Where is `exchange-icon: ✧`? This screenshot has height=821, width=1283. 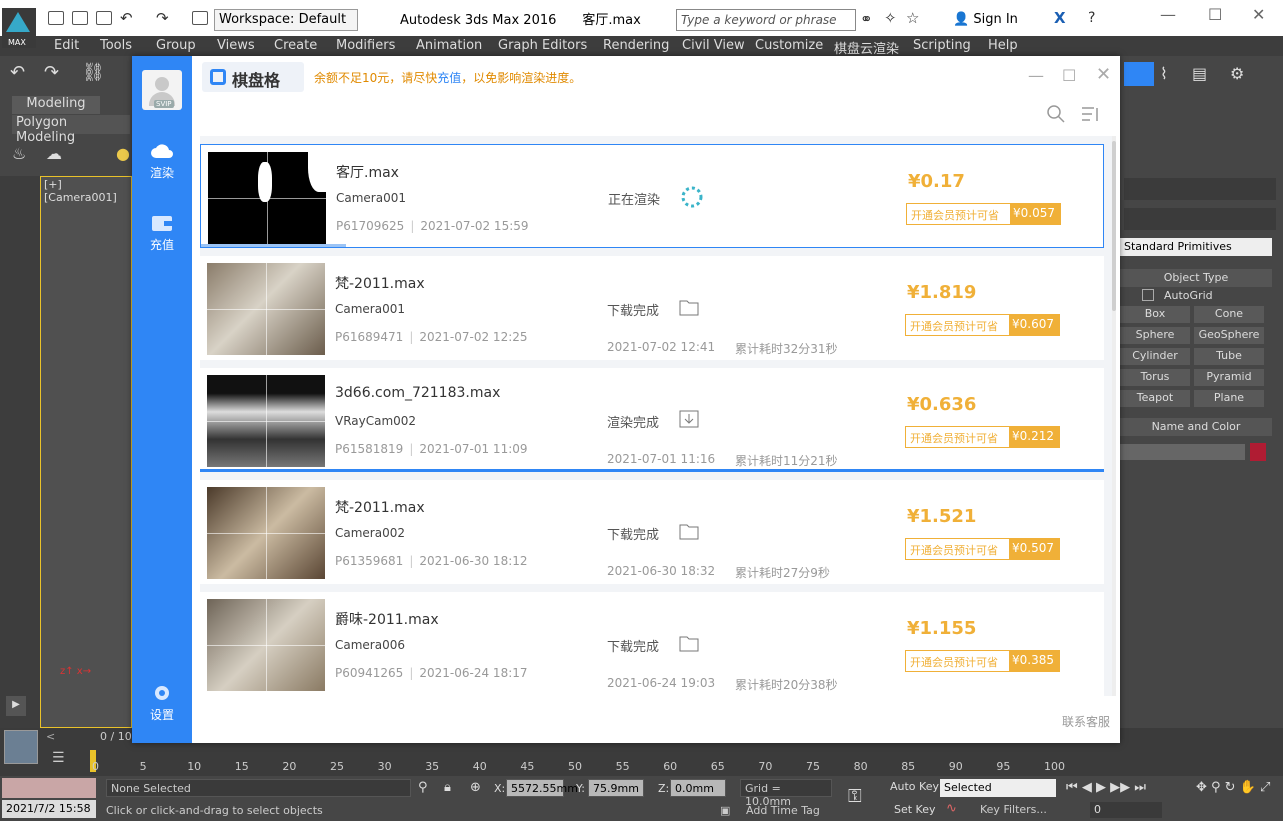 exchange-icon: ✧ is located at coordinates (890, 18).